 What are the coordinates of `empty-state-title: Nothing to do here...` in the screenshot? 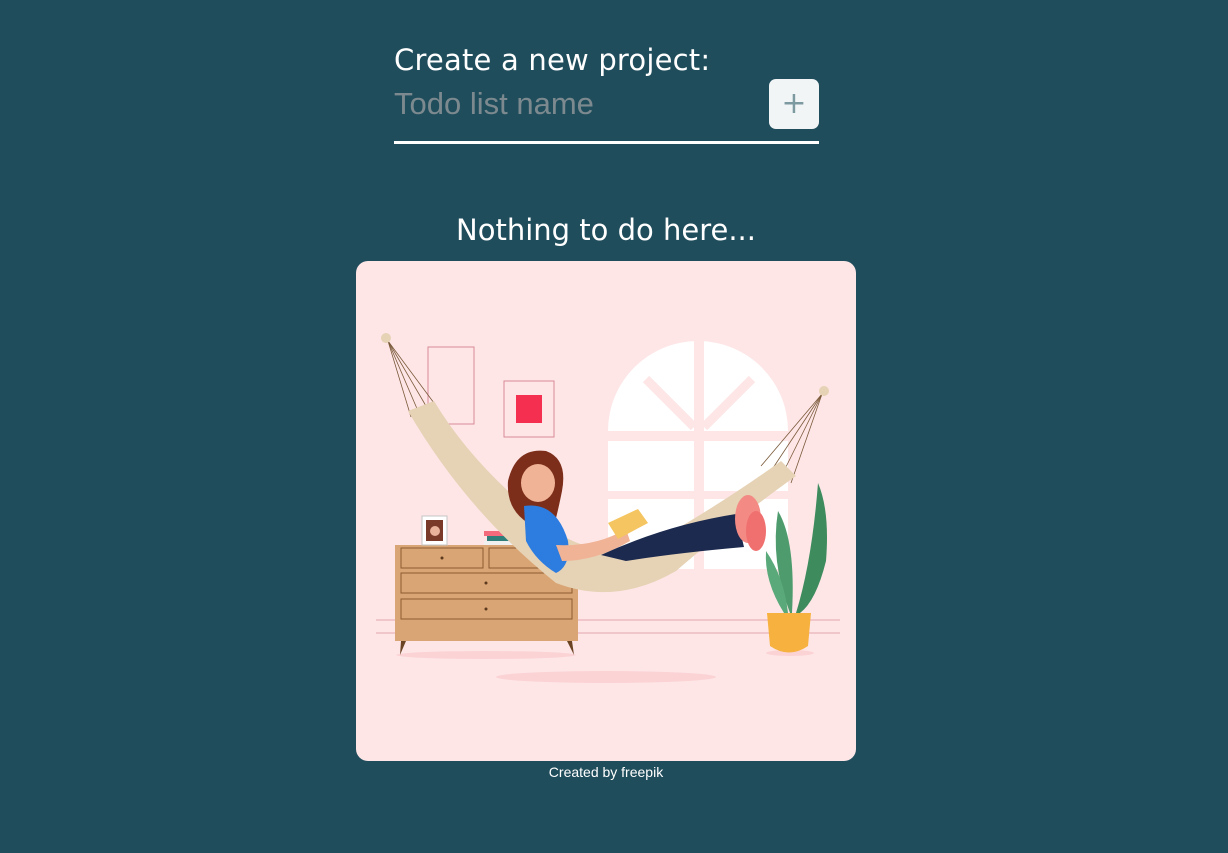 It's located at (606, 230).